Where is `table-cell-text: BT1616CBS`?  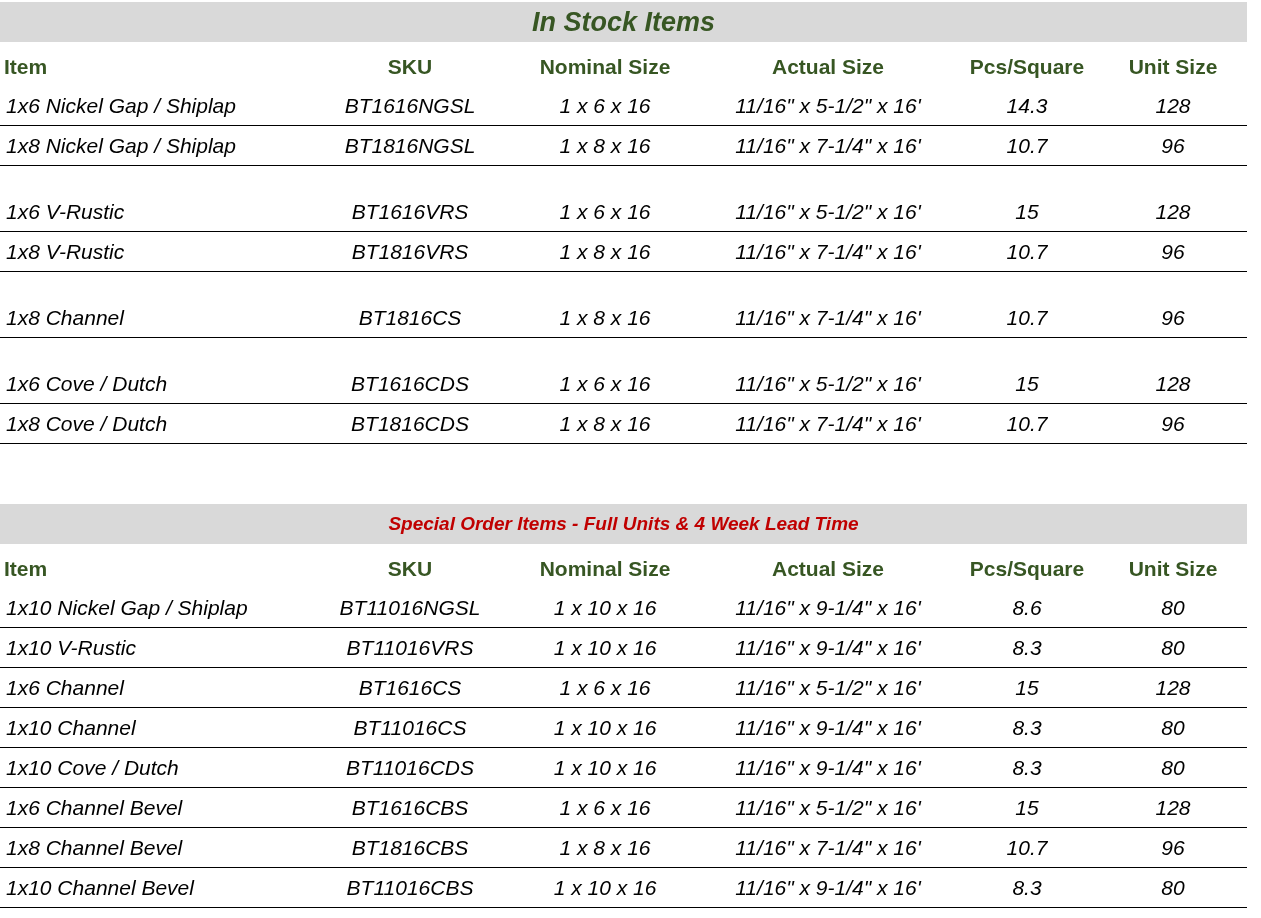 table-cell-text: BT1616CBS is located at coordinates (410, 807).